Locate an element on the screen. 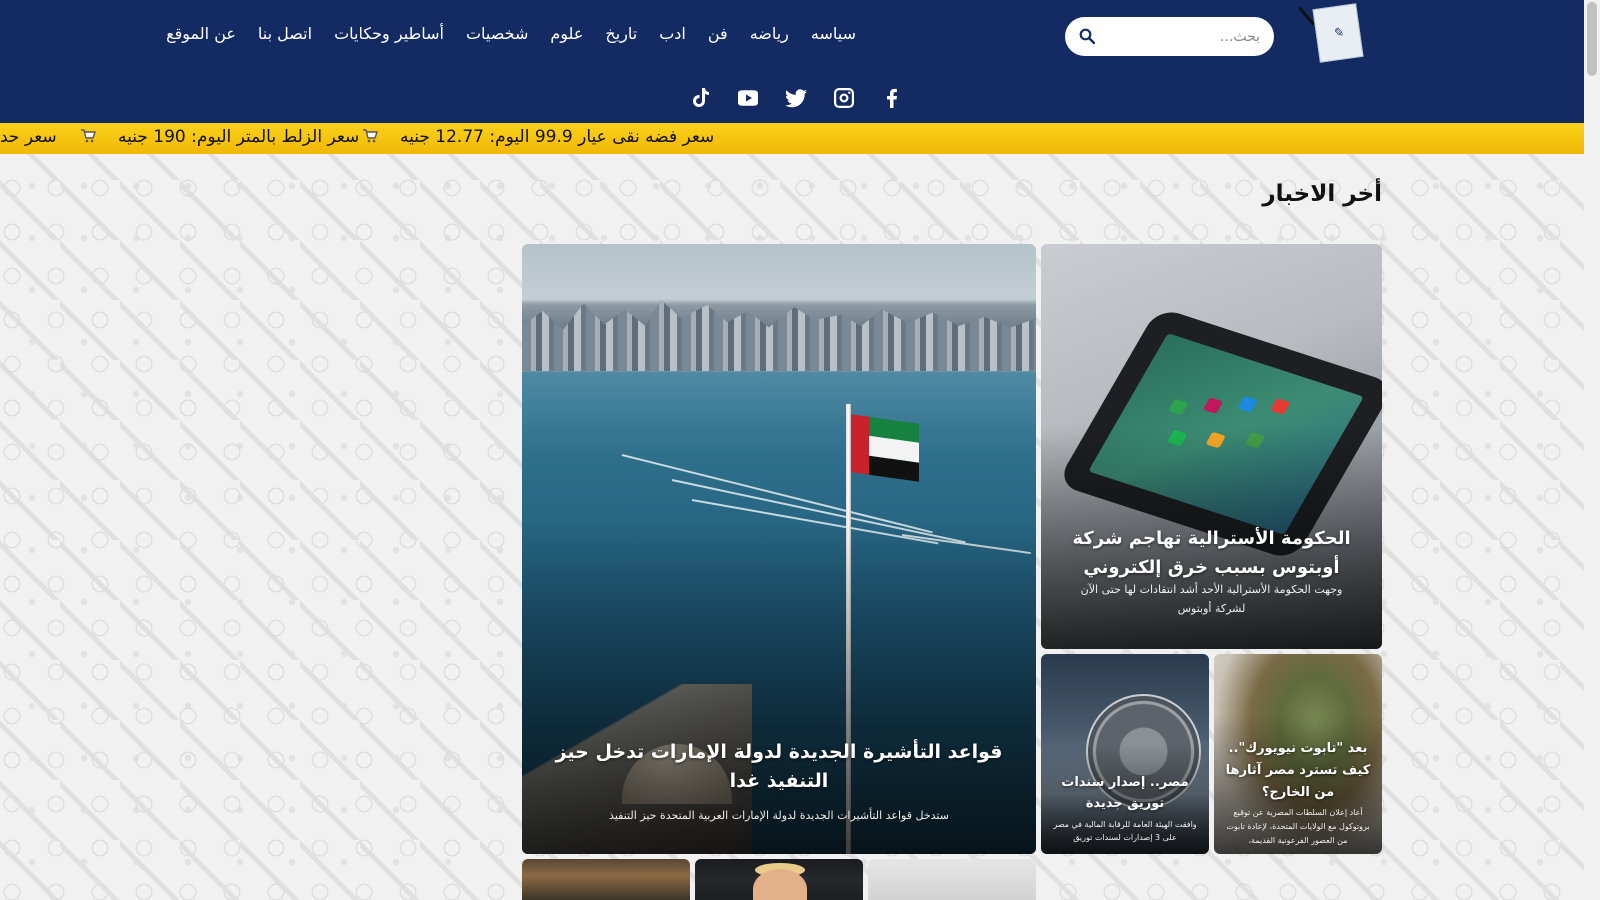 The width and height of the screenshot is (1600, 900). nav-item-contact: اتصل بنا is located at coordinates (285, 33).